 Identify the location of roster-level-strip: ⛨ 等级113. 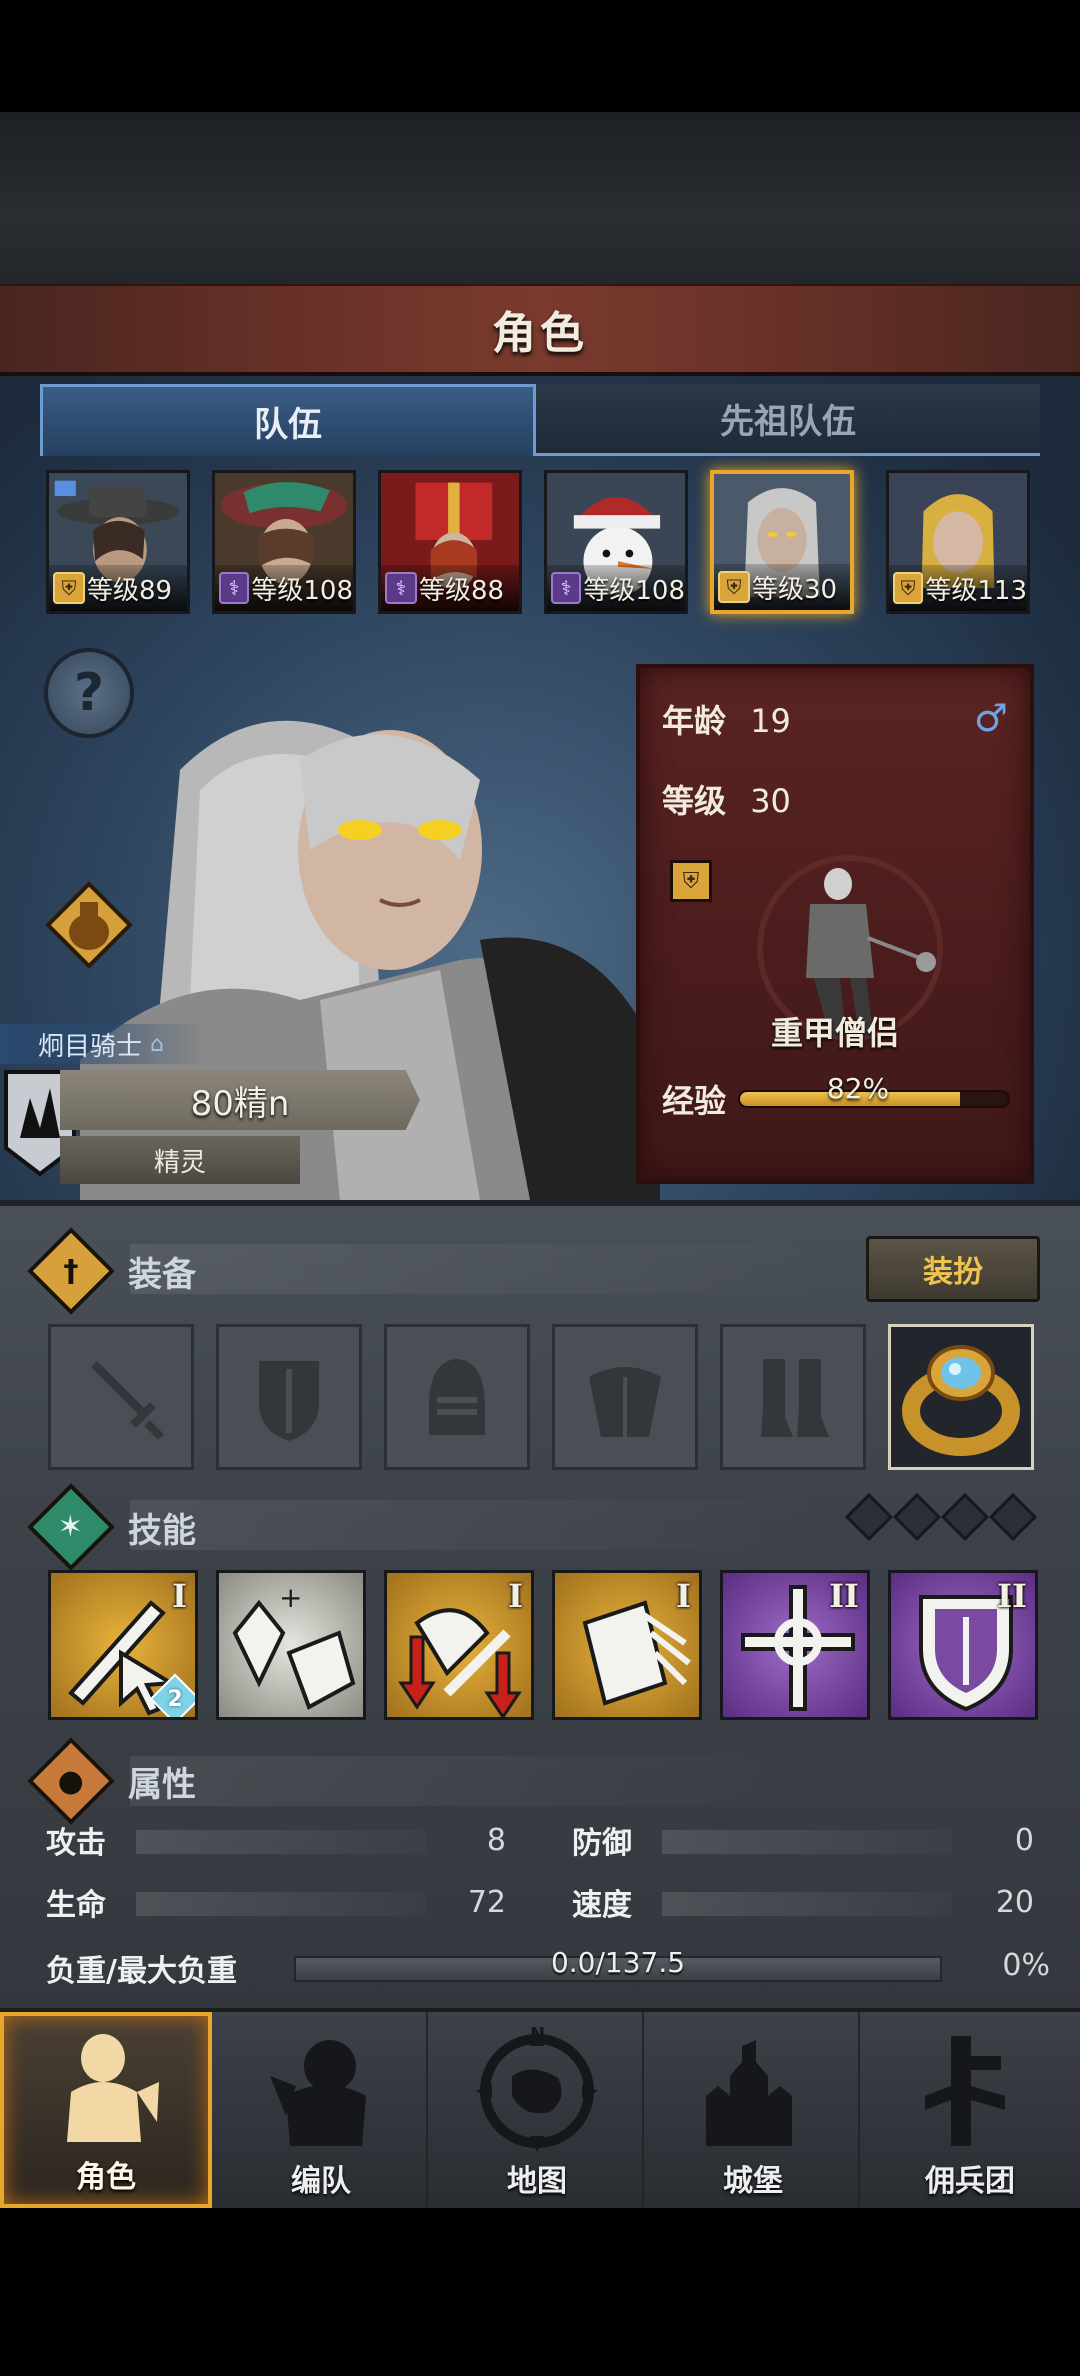
(958, 588).